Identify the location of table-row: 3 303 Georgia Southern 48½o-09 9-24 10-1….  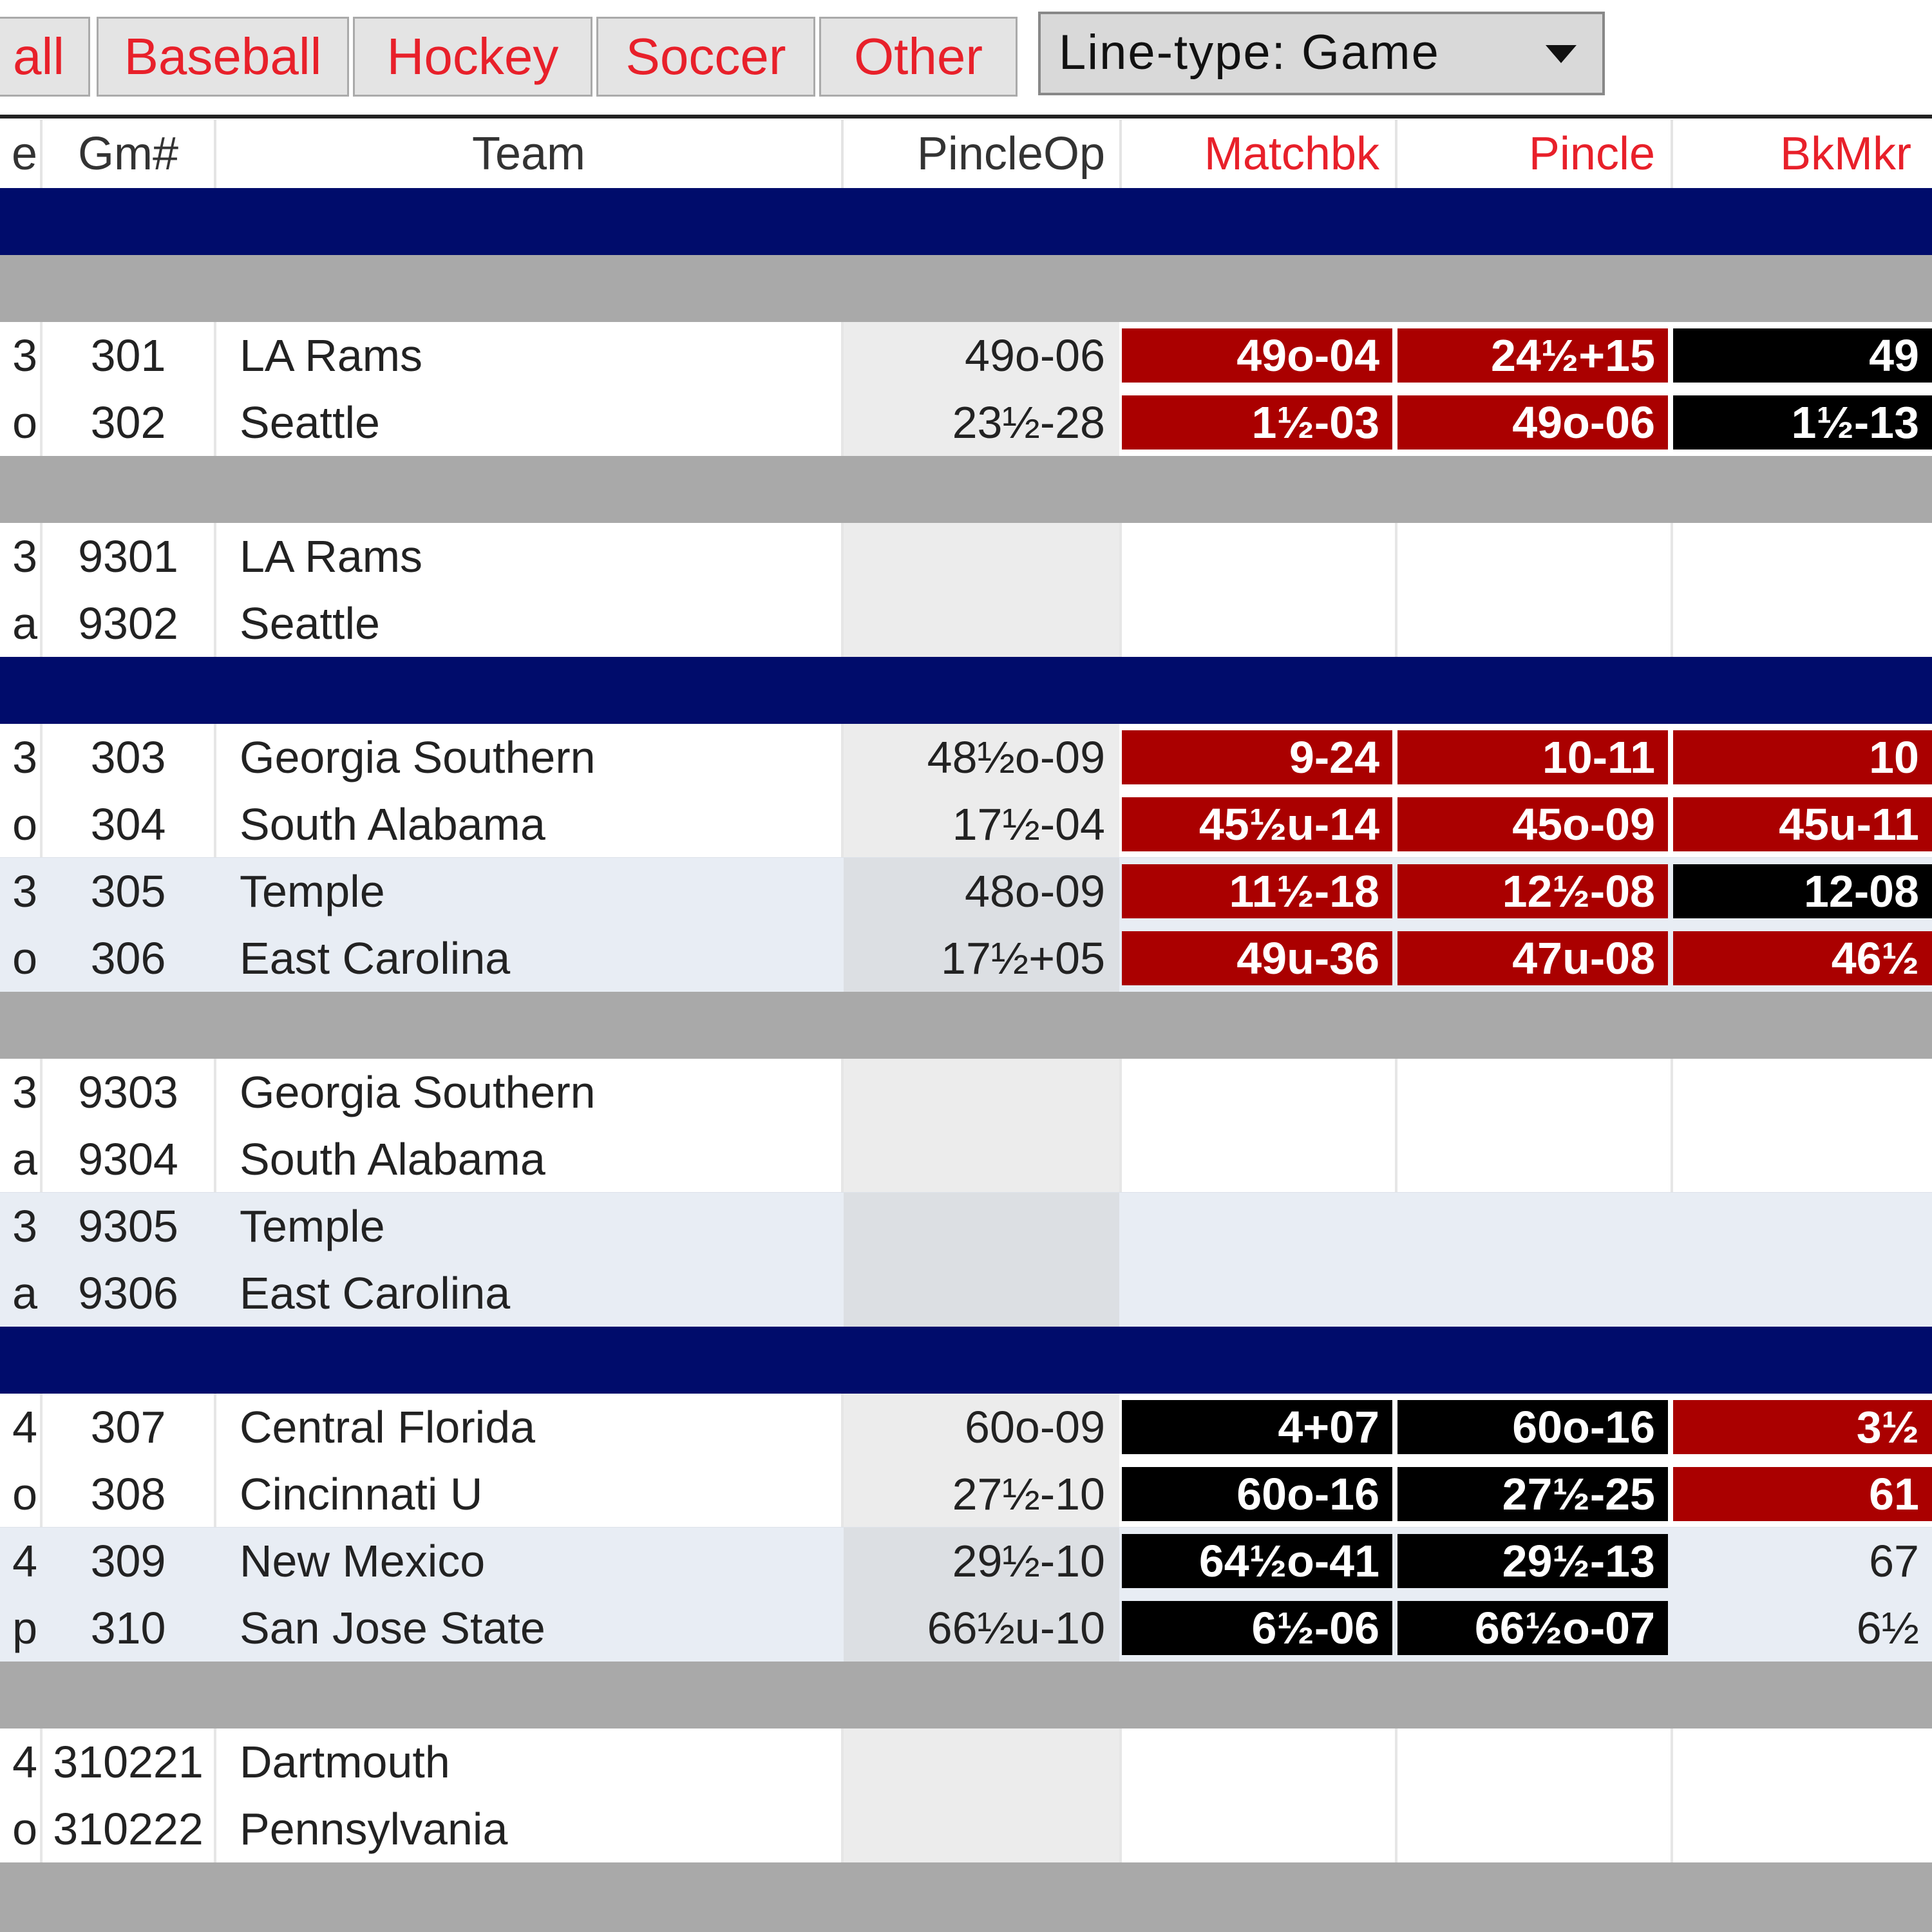
(966, 757).